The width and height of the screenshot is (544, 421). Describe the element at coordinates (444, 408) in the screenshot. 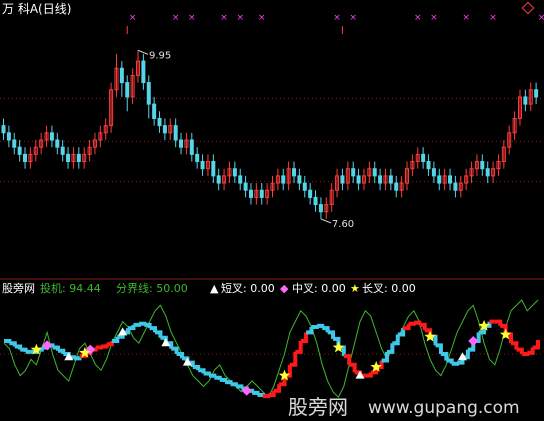

I see `watermark-url: www.gupang.com` at that location.